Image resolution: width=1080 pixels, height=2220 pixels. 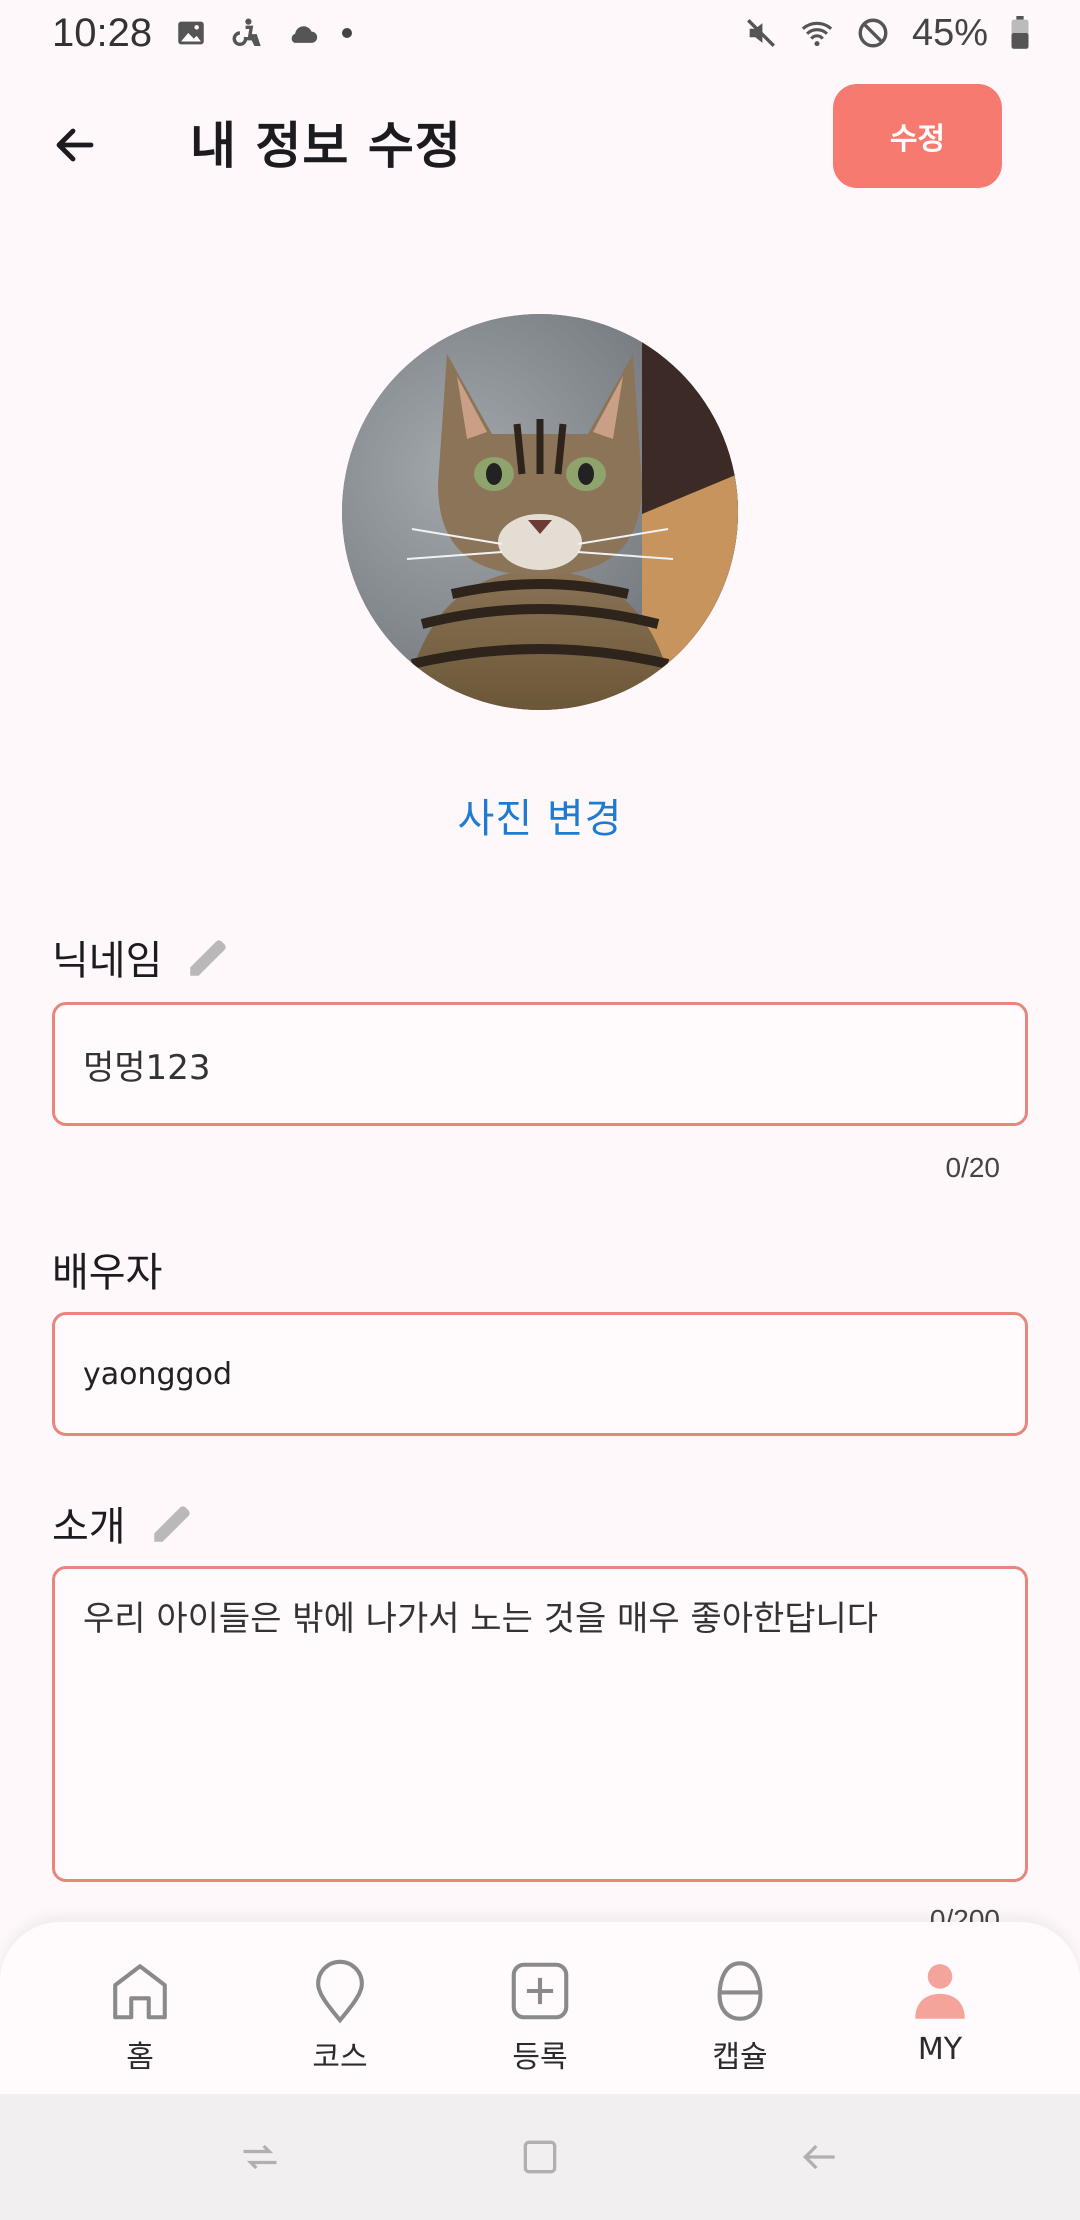 I want to click on nav-label-course: 코스, so click(x=340, y=2057).